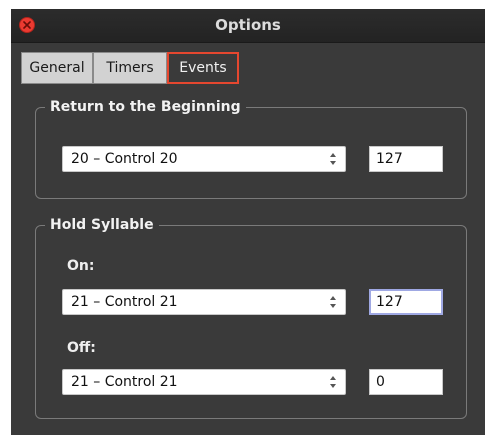 The height and width of the screenshot is (435, 485). I want to click on window-title: Options, so click(248, 25).